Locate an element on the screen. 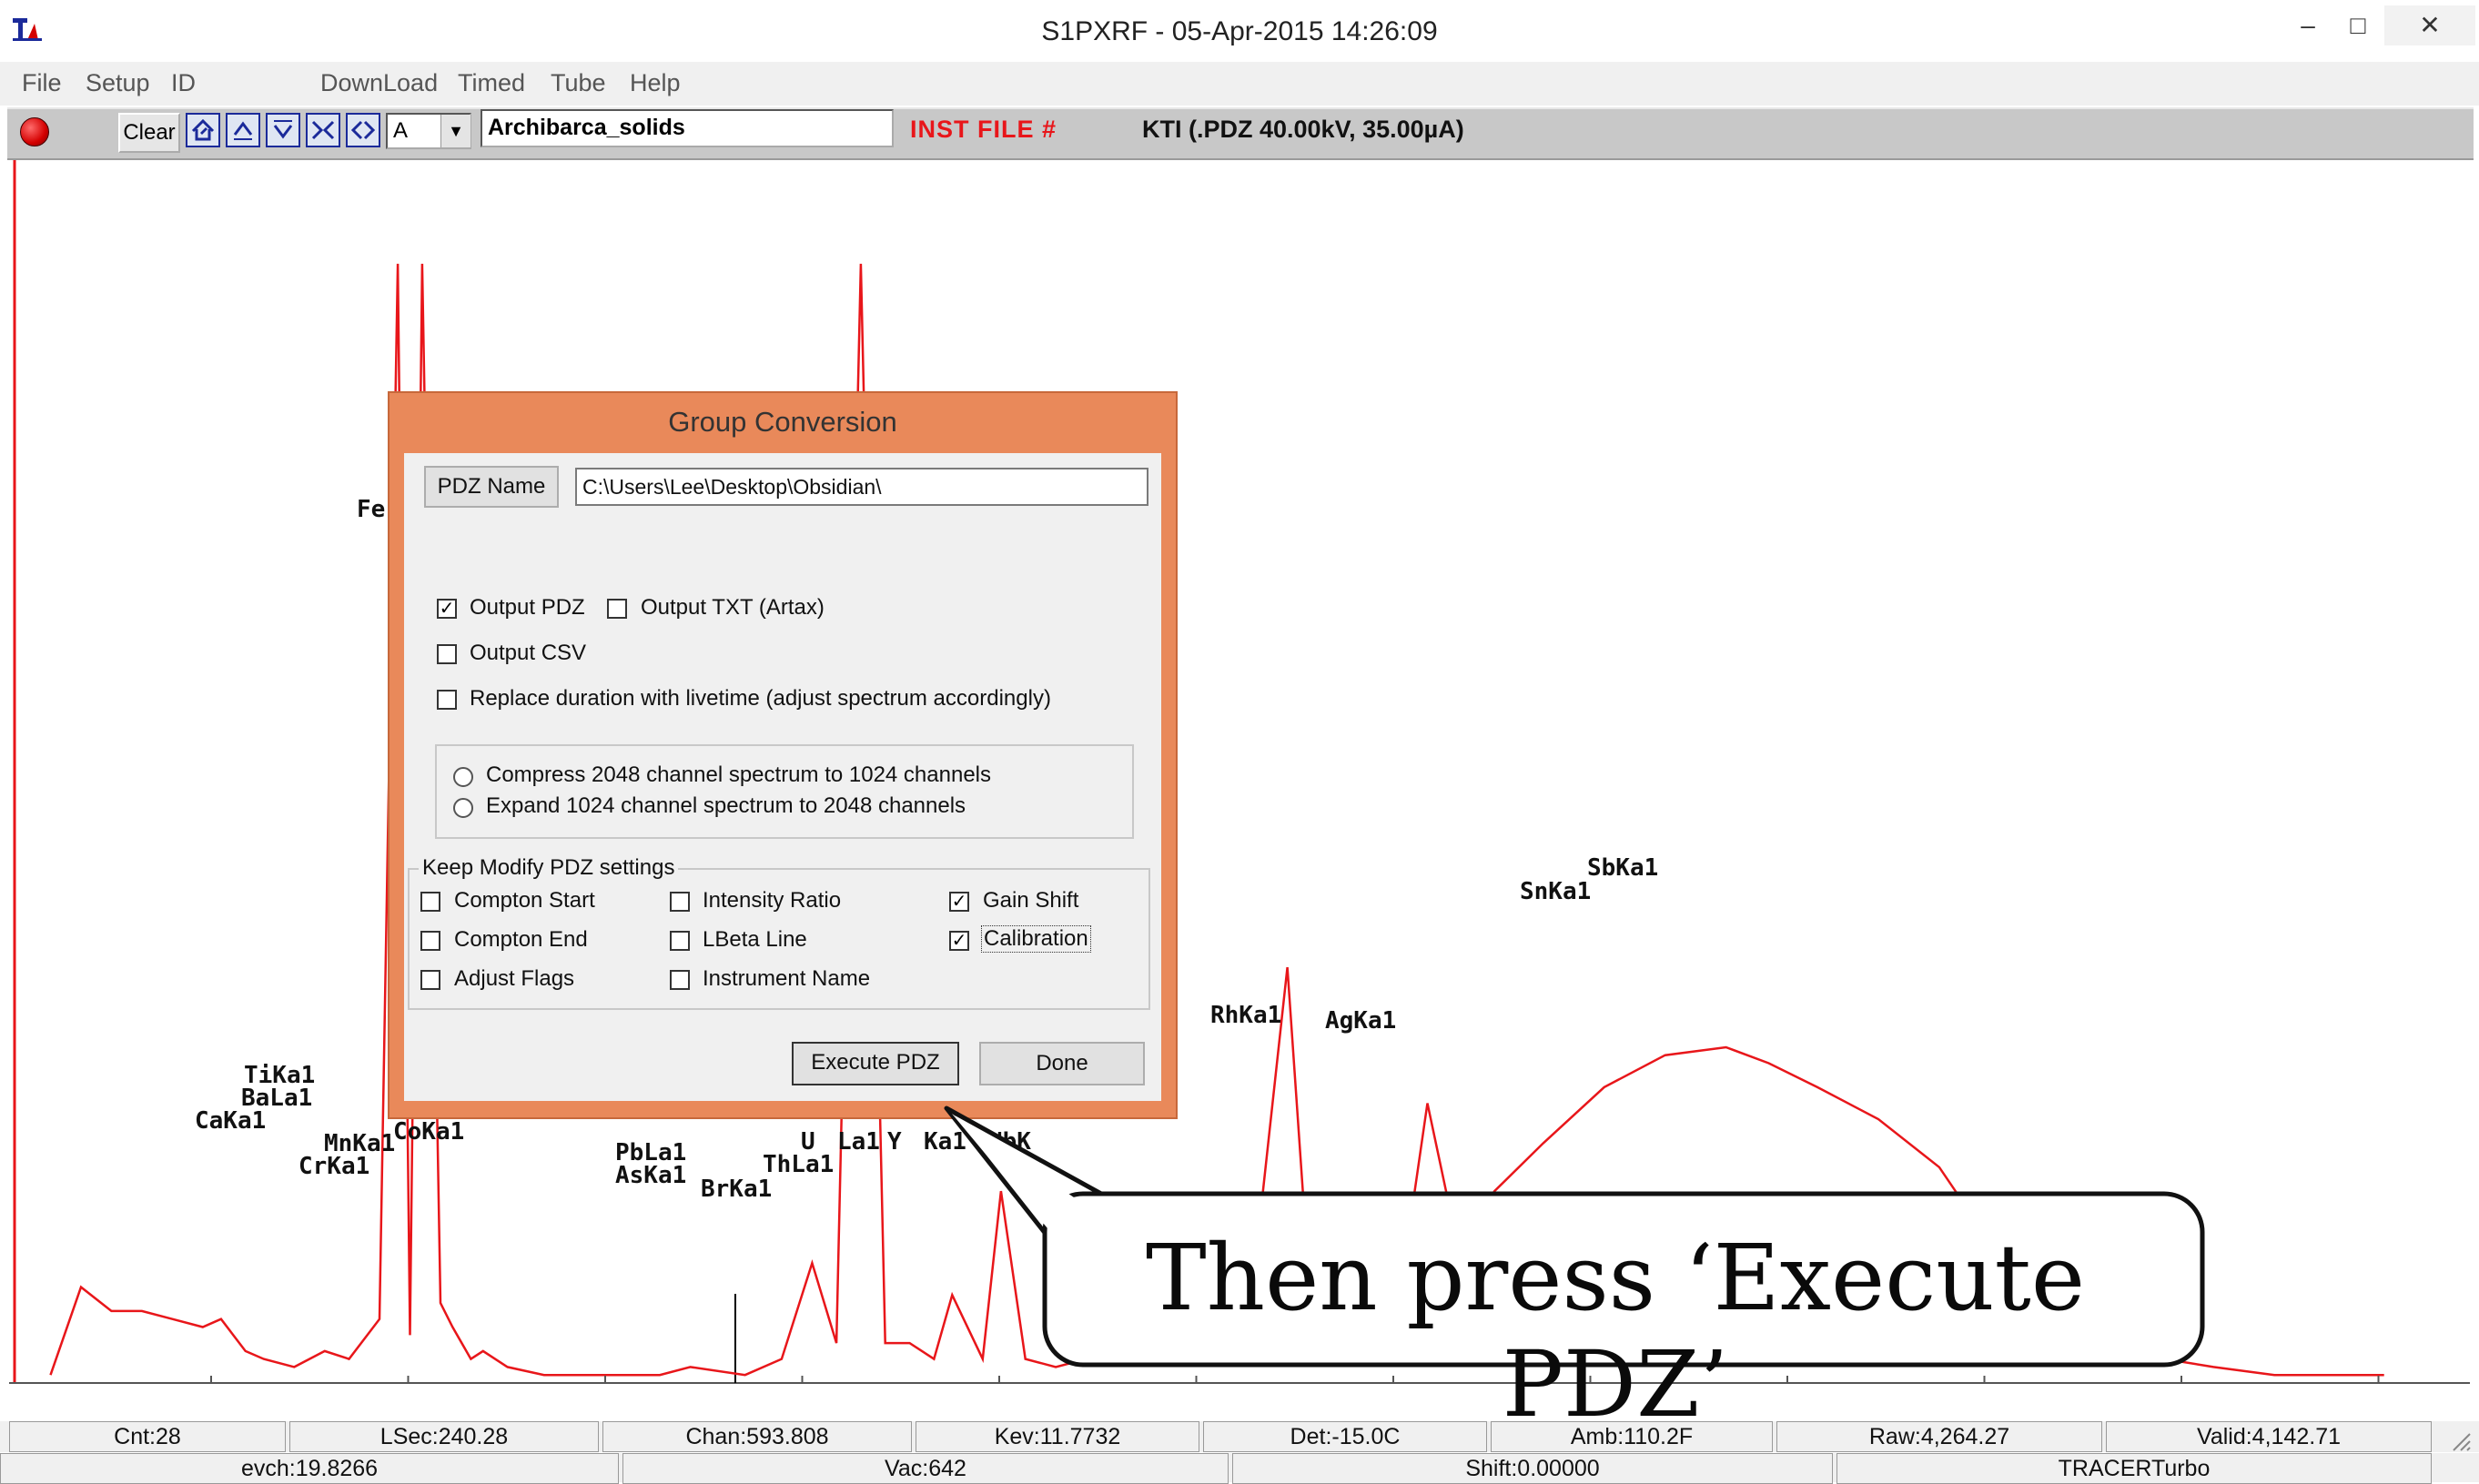 This screenshot has height=1484, width=2479. channel-options-group is located at coordinates (784, 791).